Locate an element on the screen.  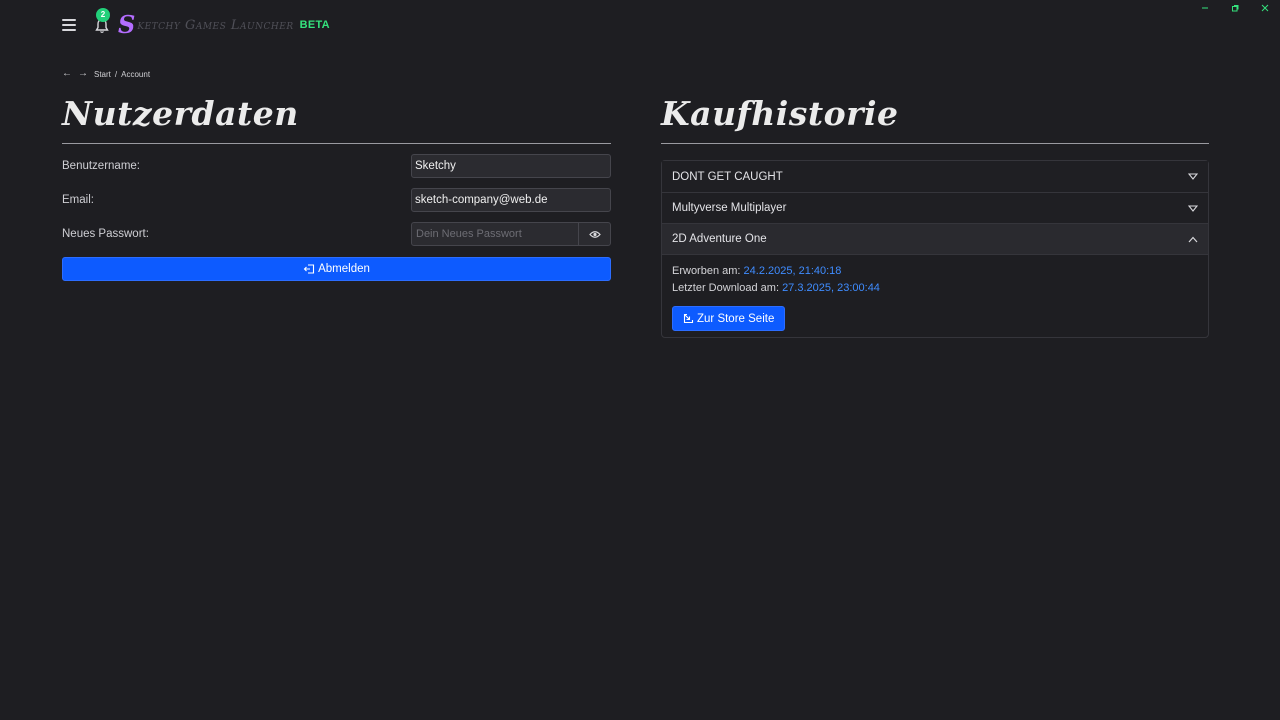
last-download-line: Letzter Download am: 27.3.2025, 23:00:44 is located at coordinates (935, 288).